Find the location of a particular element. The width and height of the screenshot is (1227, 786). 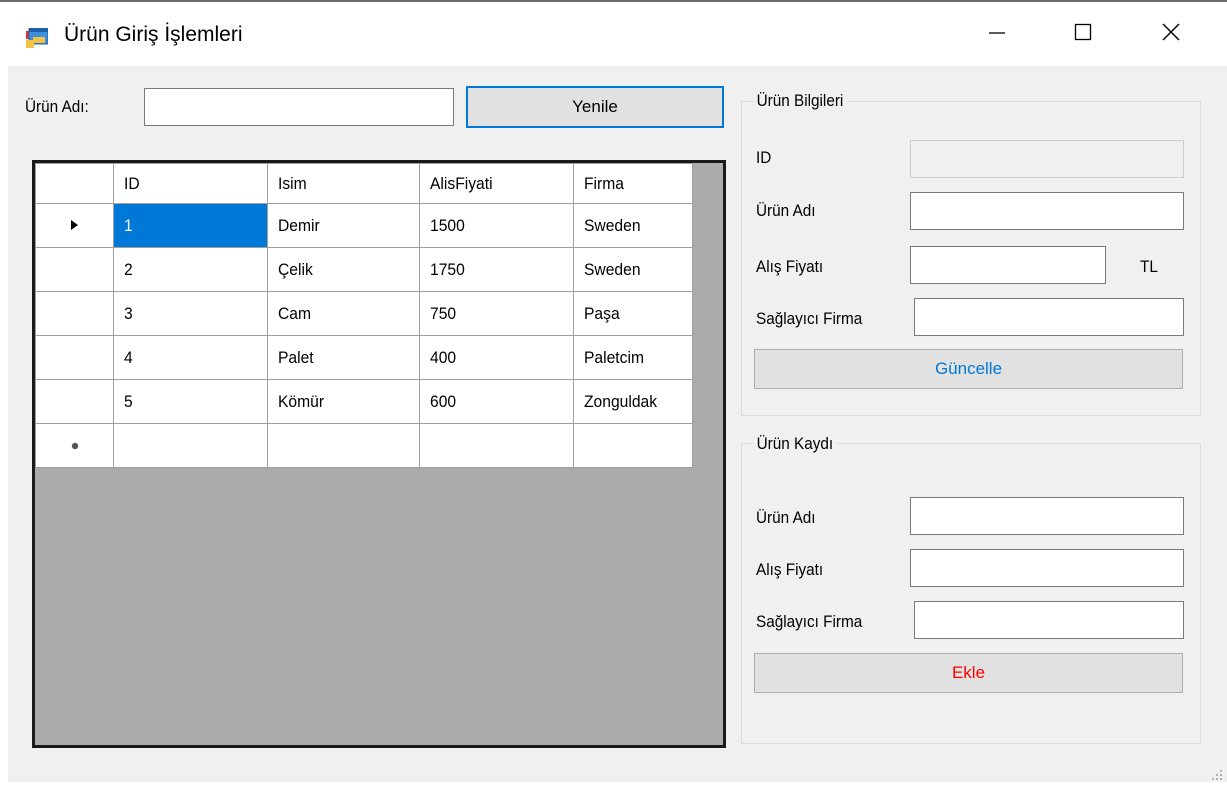

cell-value: 4 is located at coordinates (128, 357).